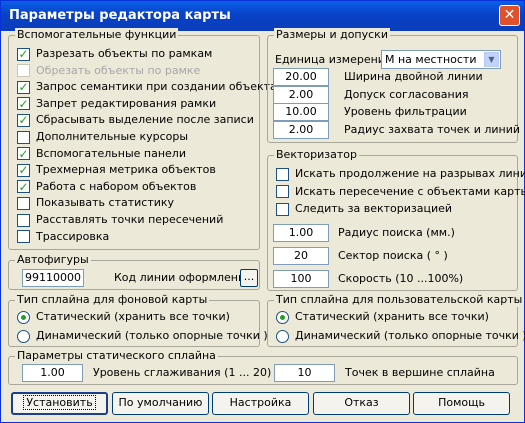 This screenshot has width=525, height=423. I want to click on aux-functions-legend: Вспомогательные функции, so click(97, 35).